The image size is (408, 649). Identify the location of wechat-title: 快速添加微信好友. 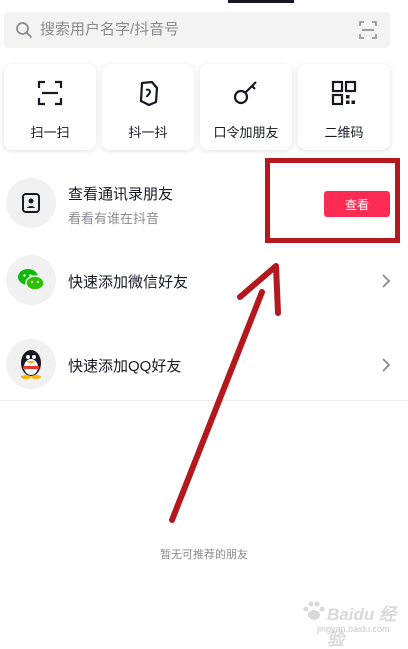
(128, 282).